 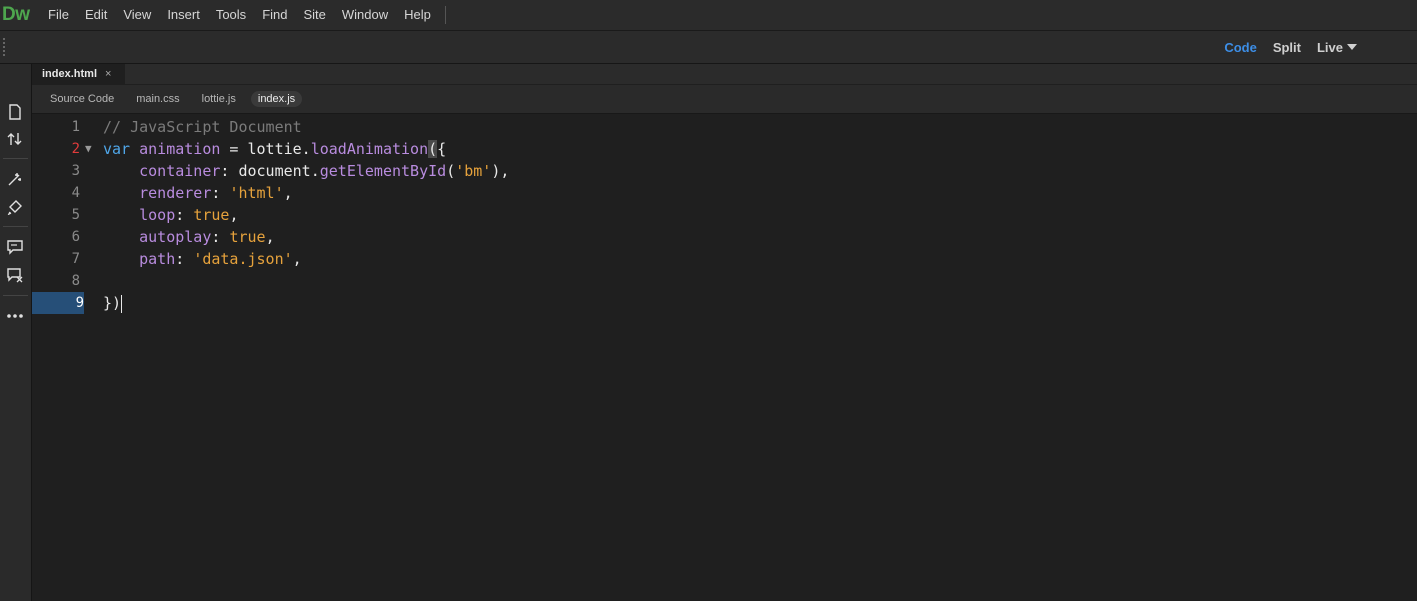 I want to click on code-text: var animation = lottie.loadAnimation({, so click(x=274, y=149).